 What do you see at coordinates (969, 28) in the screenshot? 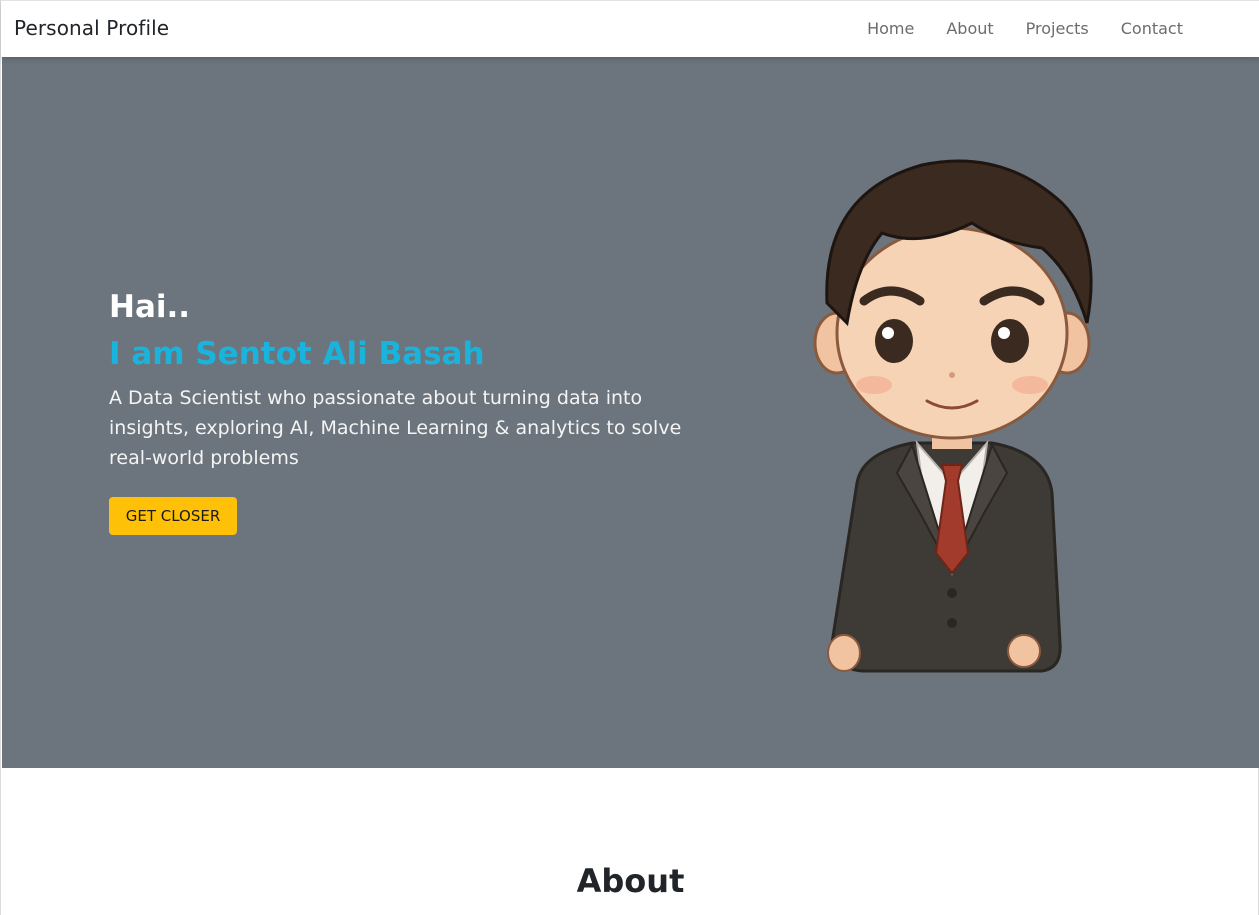
I see `nav-link-about: About` at bounding box center [969, 28].